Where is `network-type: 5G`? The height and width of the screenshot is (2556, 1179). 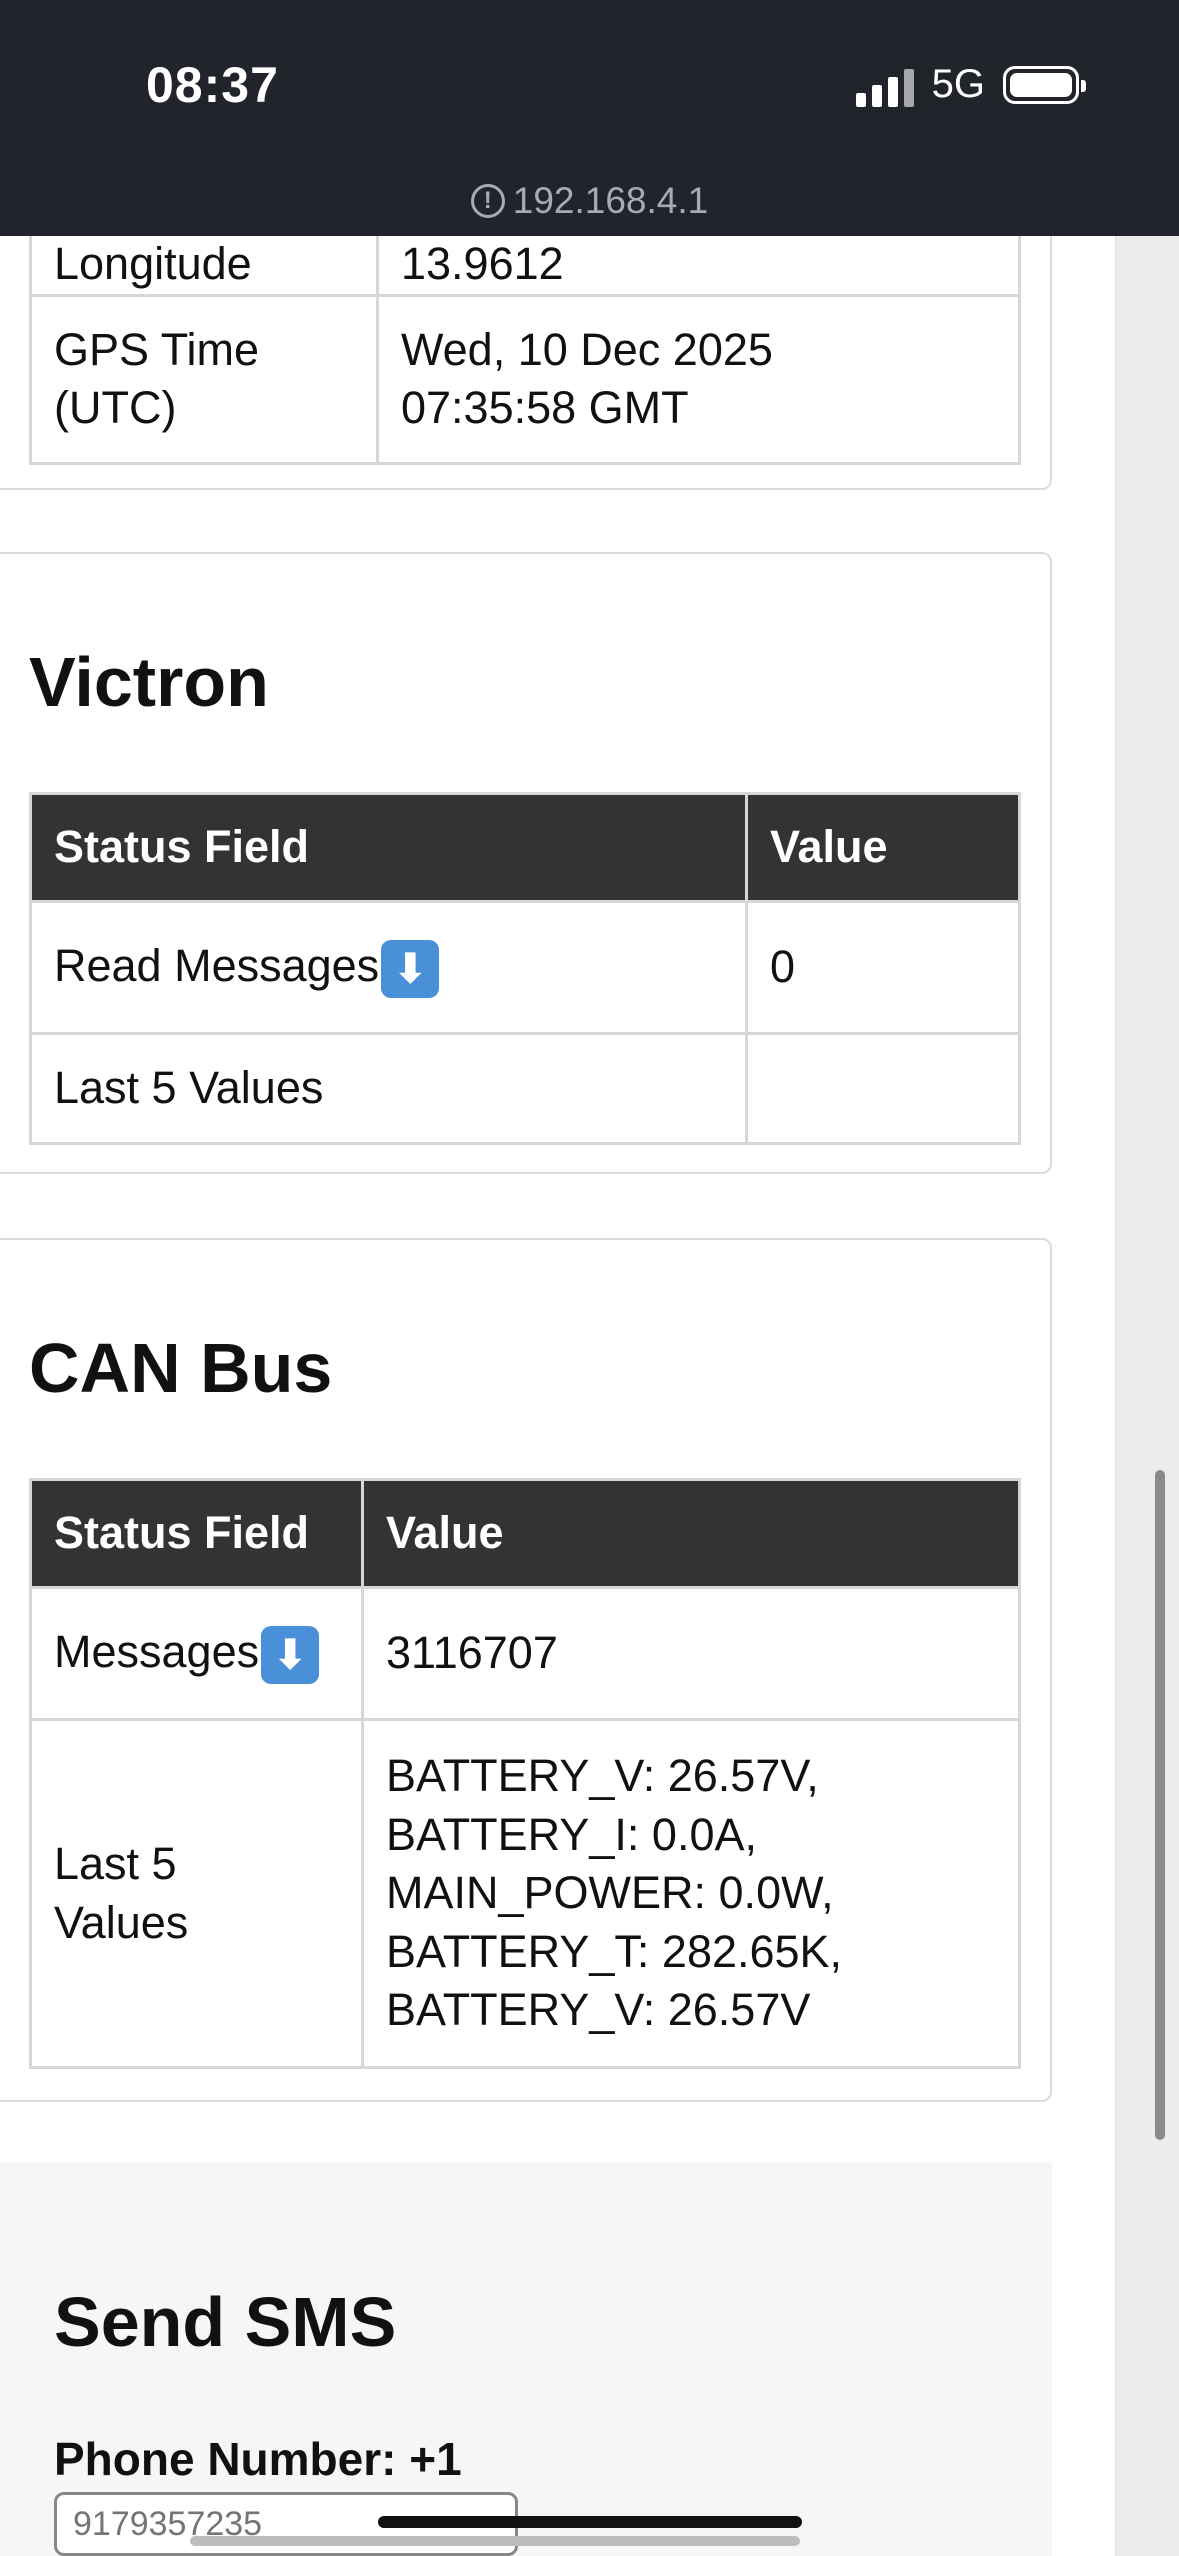
network-type: 5G is located at coordinates (958, 84).